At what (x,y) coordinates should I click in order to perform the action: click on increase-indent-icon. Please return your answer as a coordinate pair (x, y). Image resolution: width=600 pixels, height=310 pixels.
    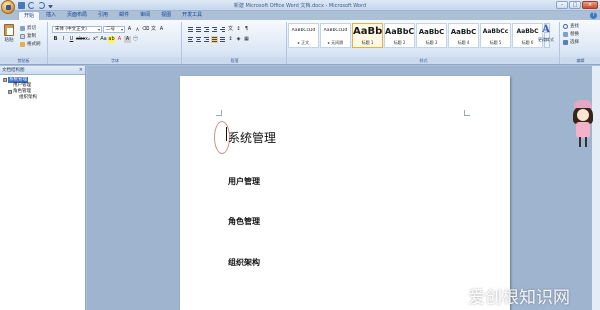
    Looking at the image, I should click on (222, 29).